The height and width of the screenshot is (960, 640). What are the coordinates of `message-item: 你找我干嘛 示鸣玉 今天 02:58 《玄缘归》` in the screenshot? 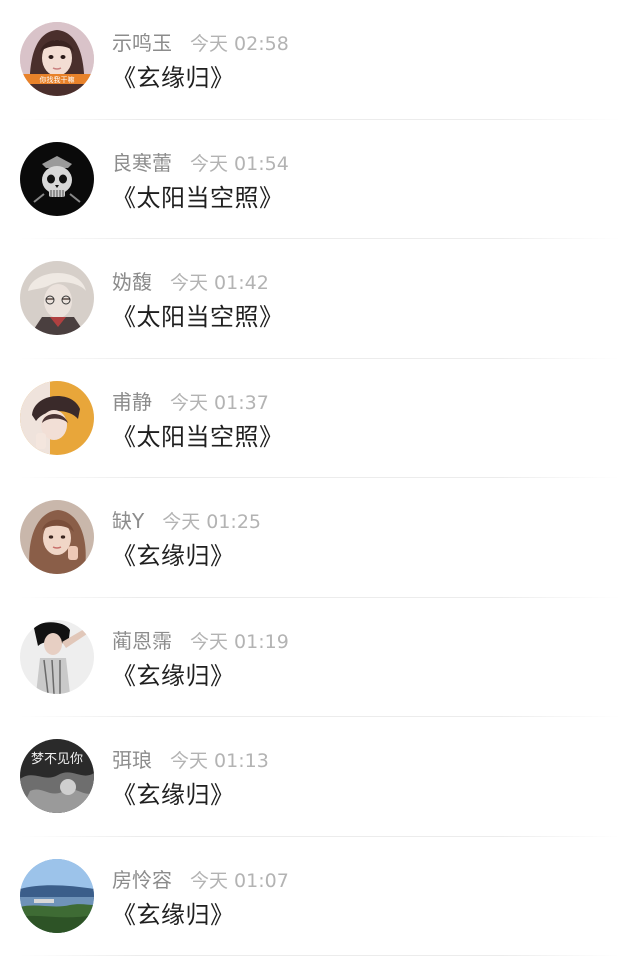 It's located at (320, 60).